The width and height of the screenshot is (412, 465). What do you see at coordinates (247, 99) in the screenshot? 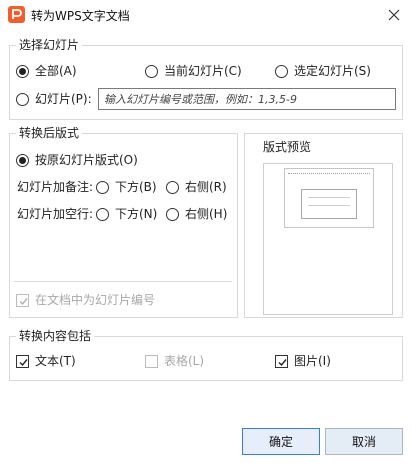
I see `slide-range-input` at bounding box center [247, 99].